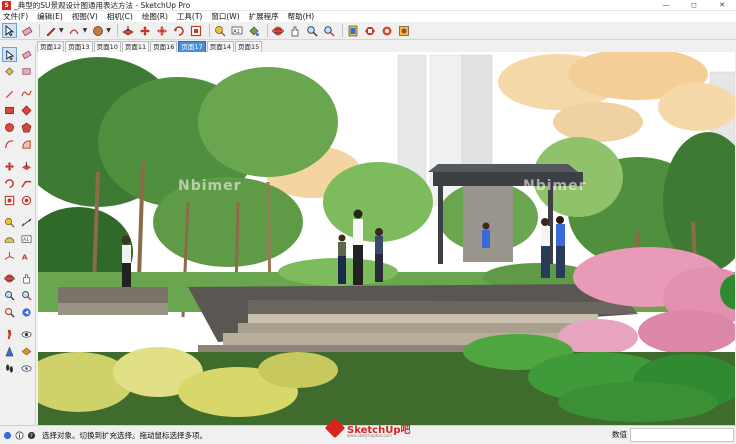 This screenshot has width=736, height=444. Describe the element at coordinates (26, 312) in the screenshot. I see `previous-view-icon` at that location.